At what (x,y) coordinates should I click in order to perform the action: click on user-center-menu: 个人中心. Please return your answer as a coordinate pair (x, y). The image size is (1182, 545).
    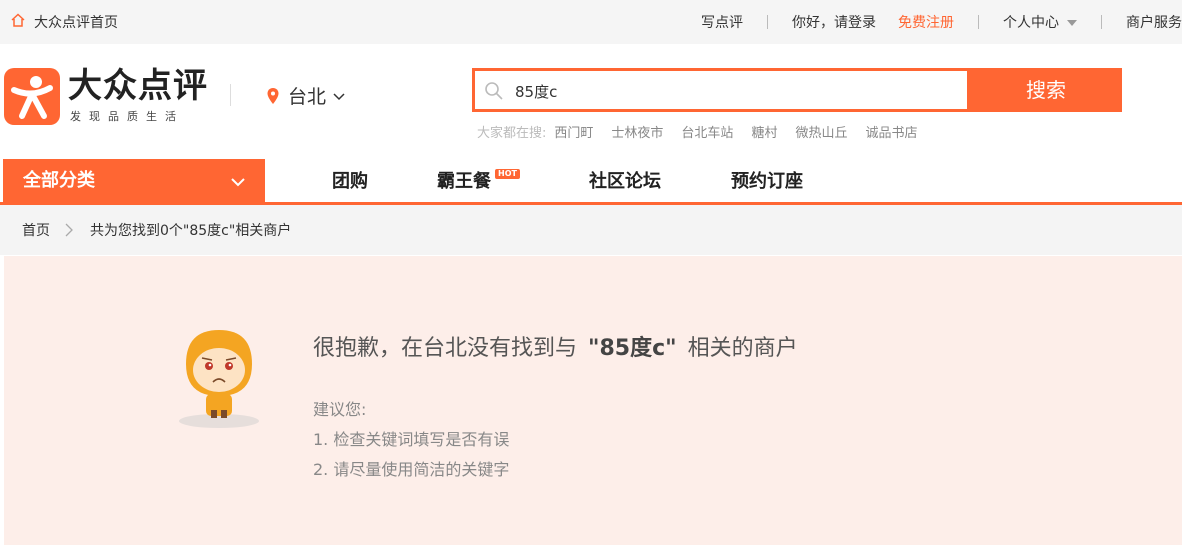
    Looking at the image, I should click on (1040, 22).